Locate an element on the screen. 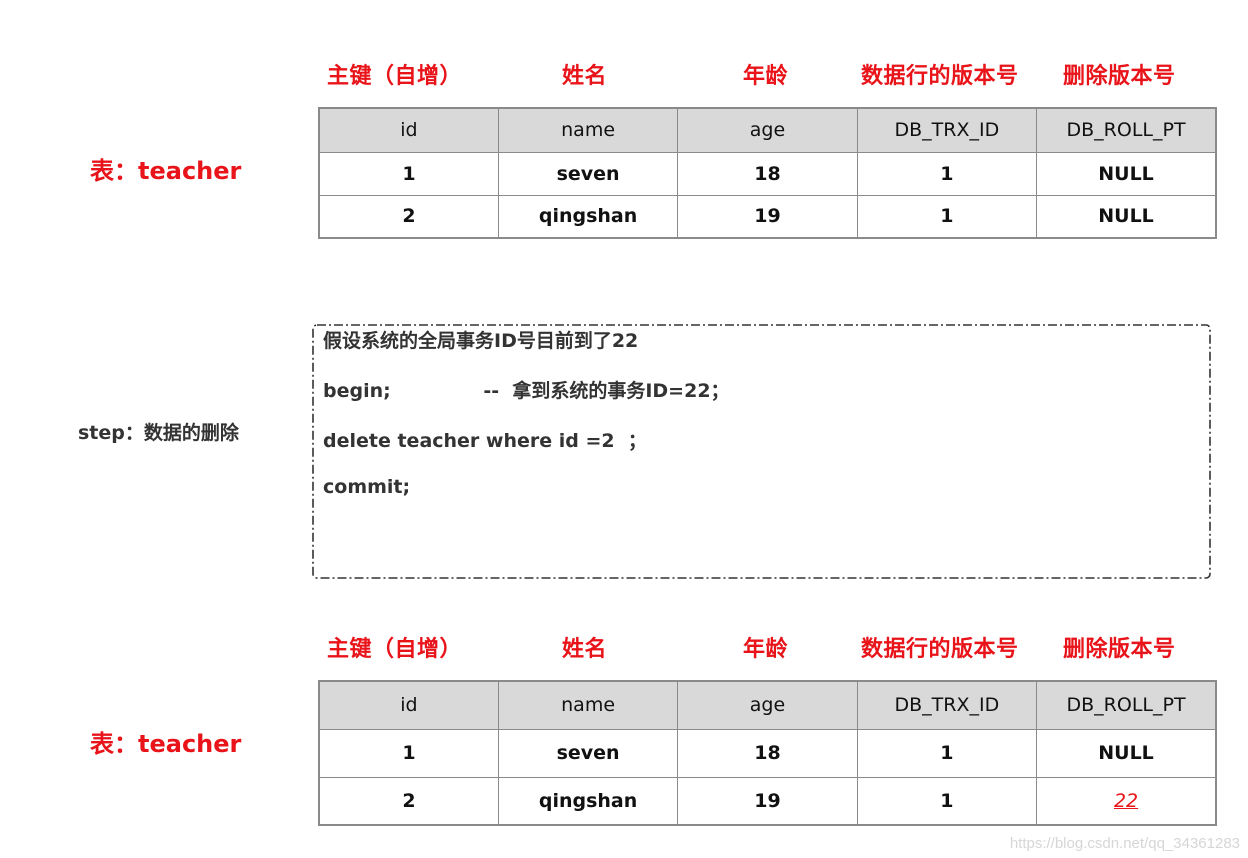 The width and height of the screenshot is (1248, 858). code-commit-line: commit; is located at coordinates (367, 487).